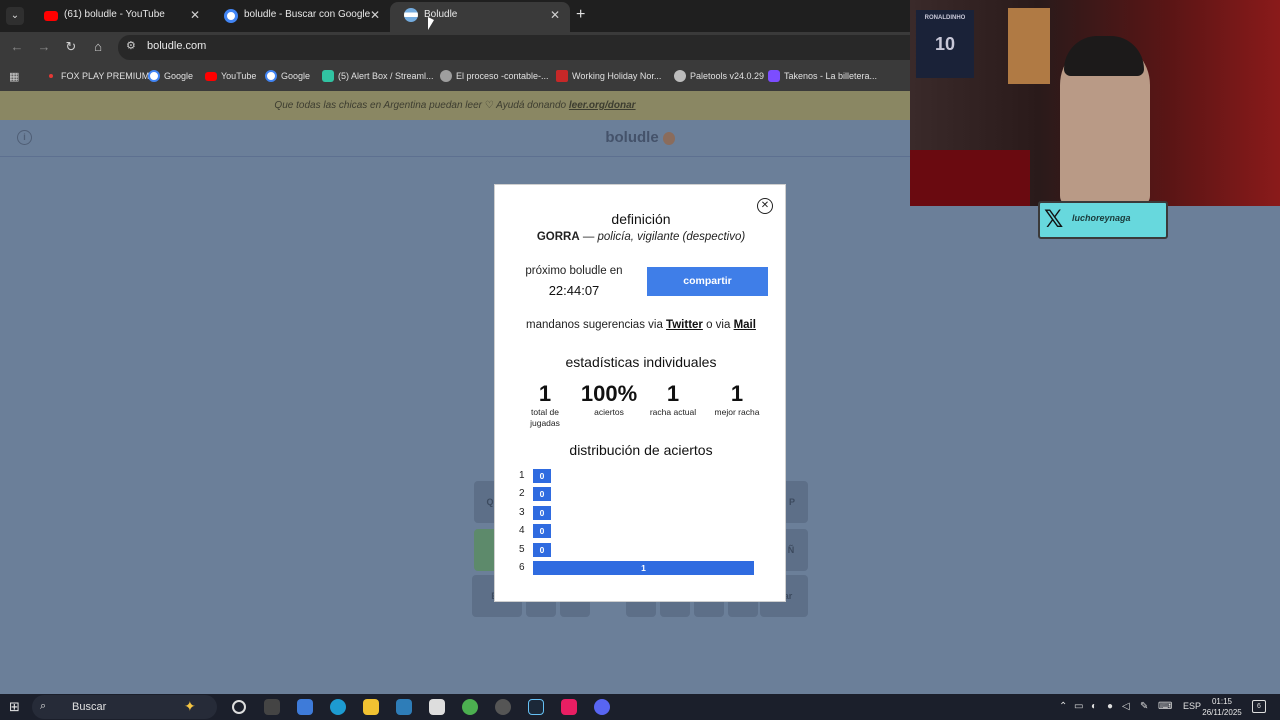  I want to click on tab-youtube: (61) boludle - YouTube ✕, so click(120, 16).